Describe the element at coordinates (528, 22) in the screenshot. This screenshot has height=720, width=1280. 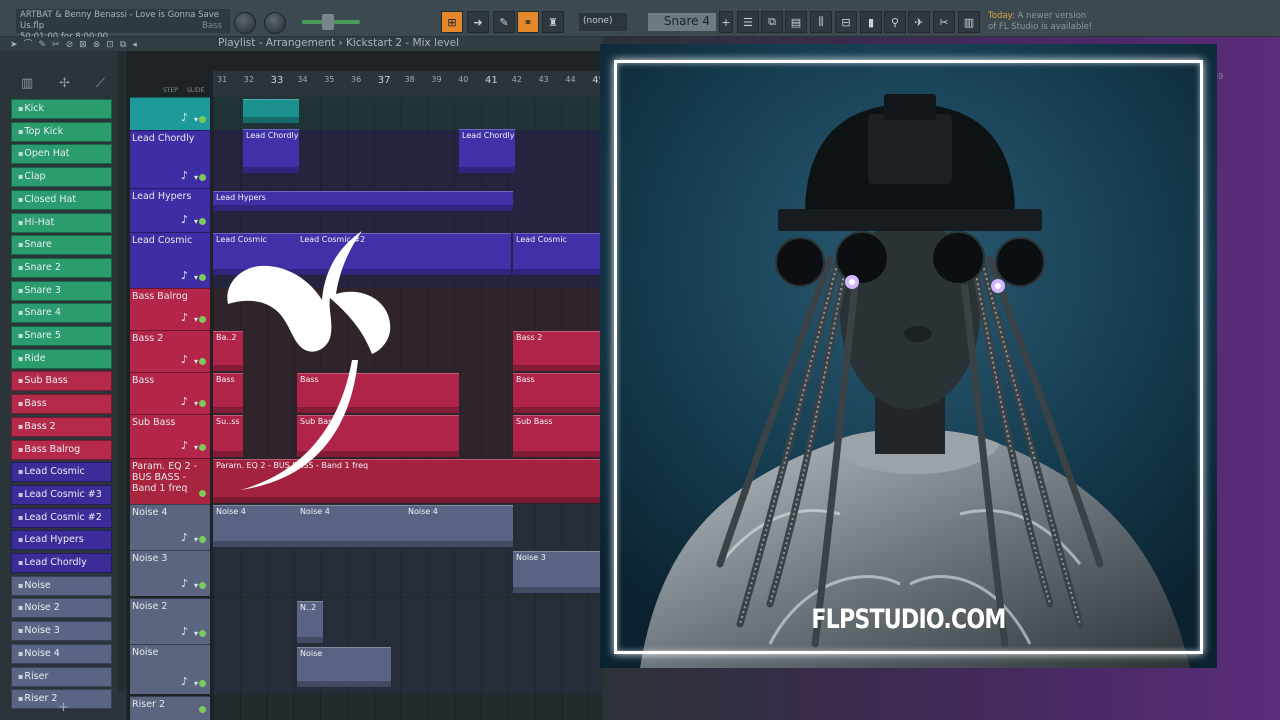
I see `link-icon: ⚭` at that location.